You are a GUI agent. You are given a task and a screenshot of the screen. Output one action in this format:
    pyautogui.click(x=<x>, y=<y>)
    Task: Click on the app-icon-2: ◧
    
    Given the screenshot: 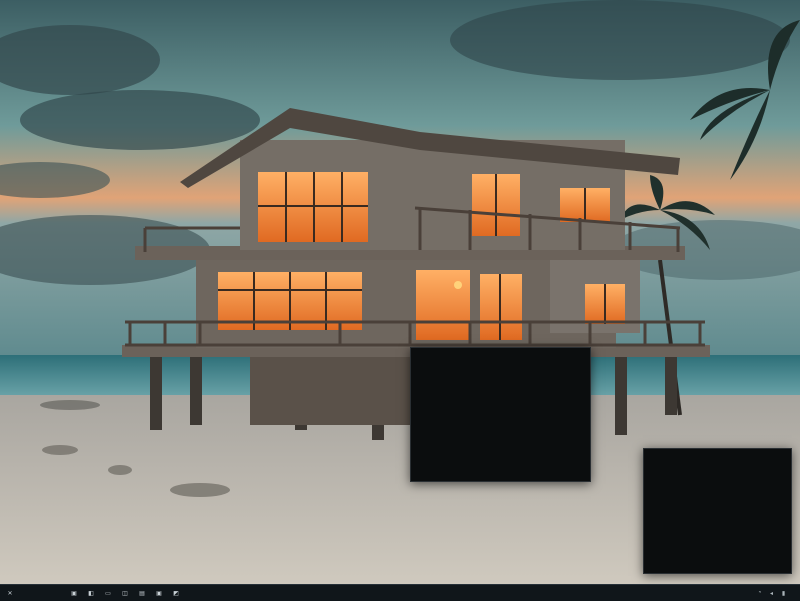 What is the action you would take?
    pyautogui.click(x=91, y=593)
    